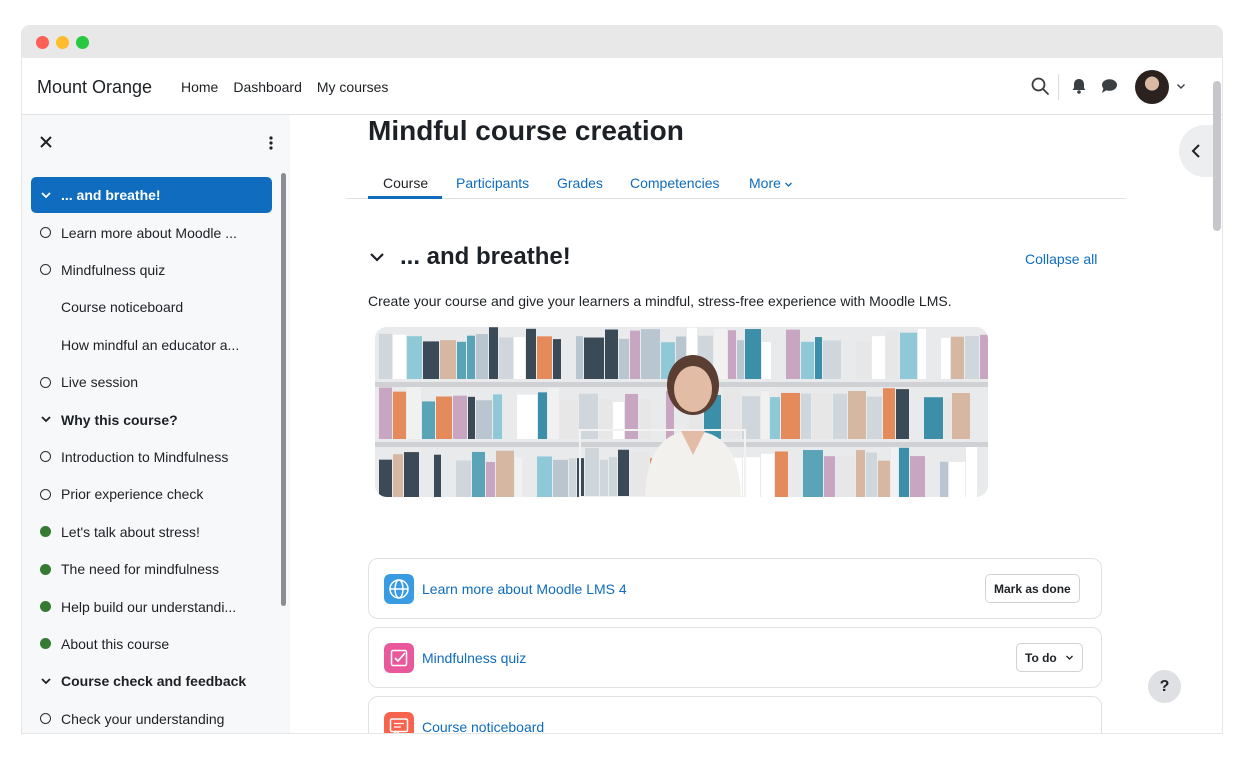 The image size is (1244, 759). Describe the element at coordinates (151, 195) in the screenshot. I see `course-index-section: ... and breathe!` at that location.